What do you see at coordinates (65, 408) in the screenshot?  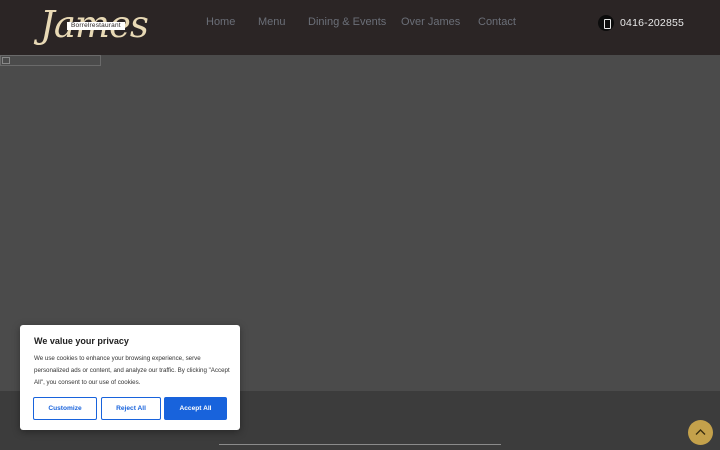 I see `customize-button: Customize` at bounding box center [65, 408].